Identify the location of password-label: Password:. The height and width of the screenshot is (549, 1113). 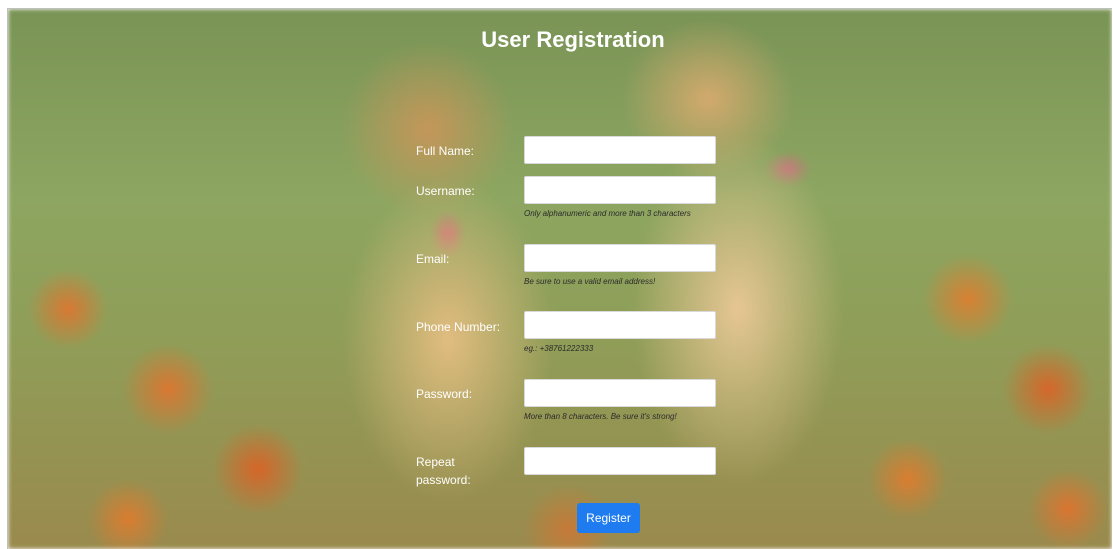
(444, 394).